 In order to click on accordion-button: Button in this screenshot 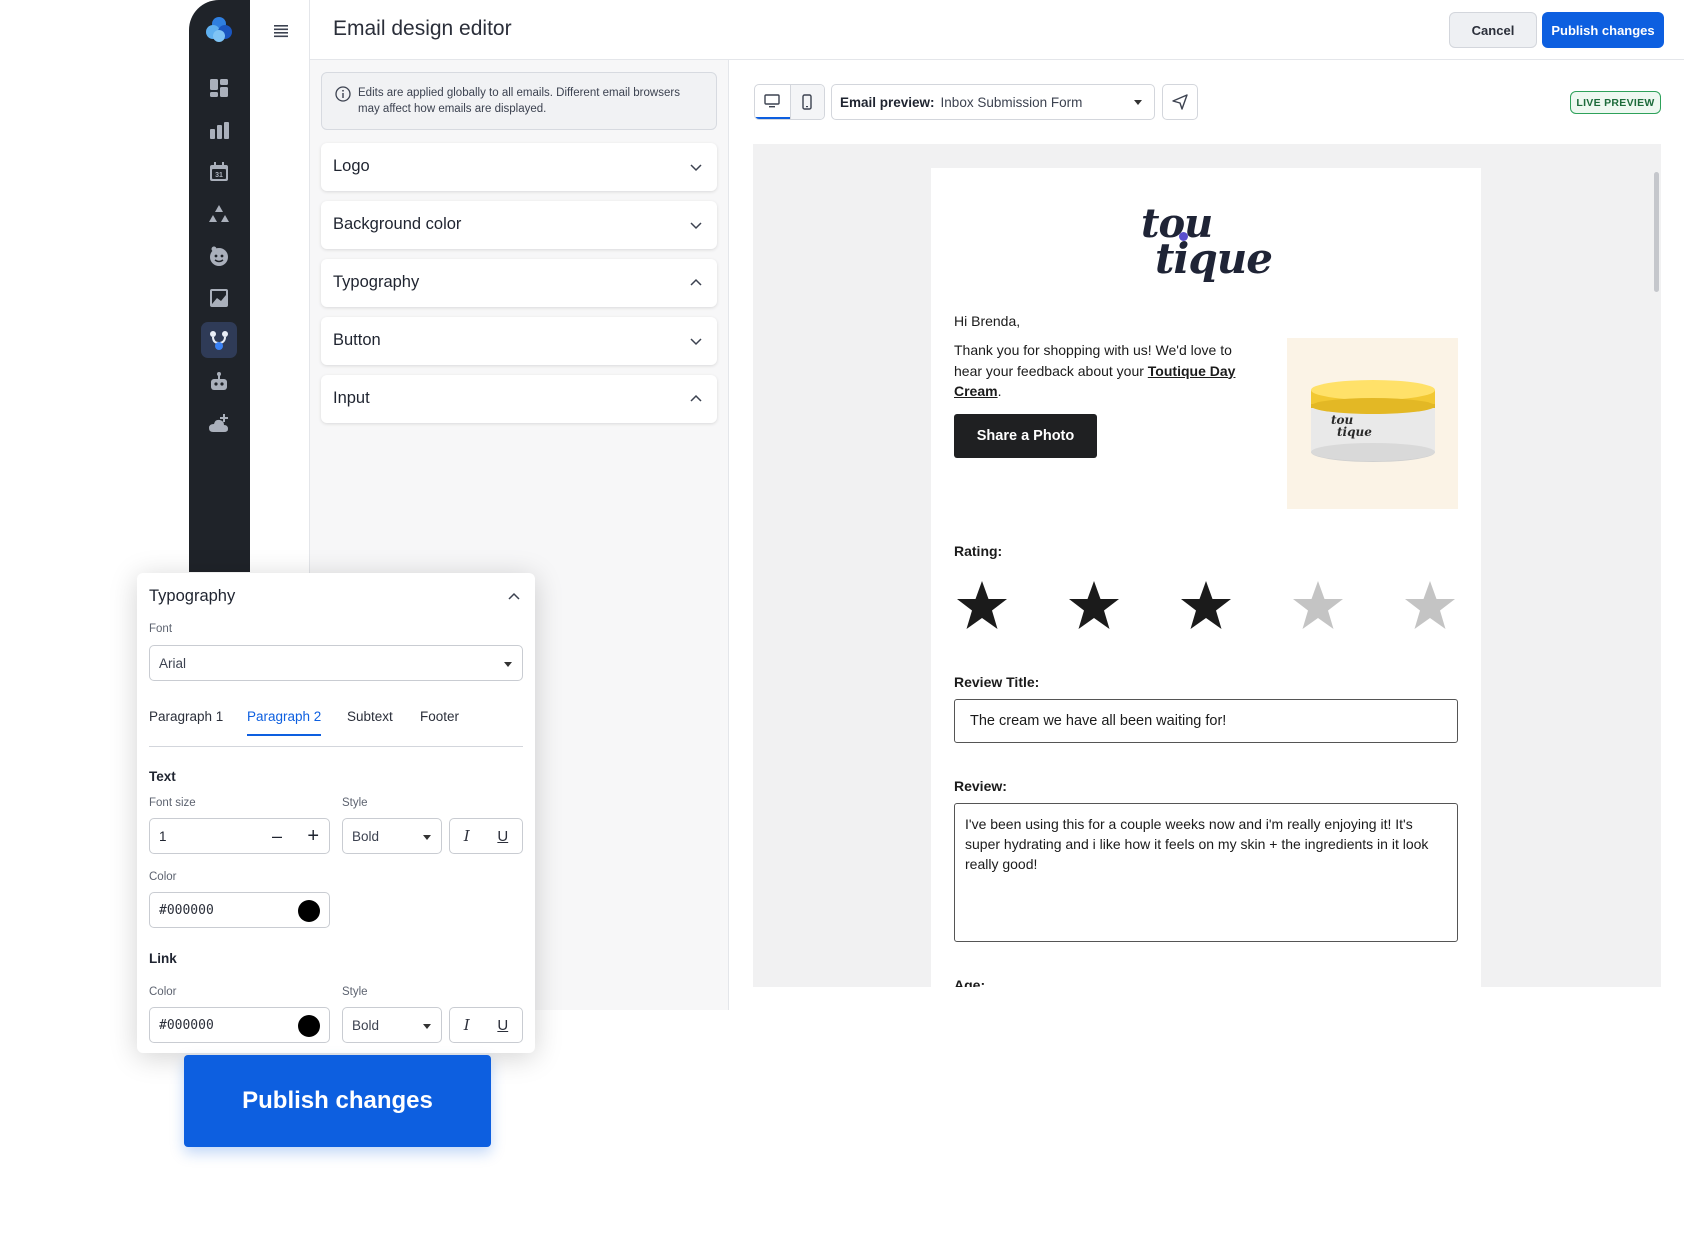, I will do `click(519, 341)`.